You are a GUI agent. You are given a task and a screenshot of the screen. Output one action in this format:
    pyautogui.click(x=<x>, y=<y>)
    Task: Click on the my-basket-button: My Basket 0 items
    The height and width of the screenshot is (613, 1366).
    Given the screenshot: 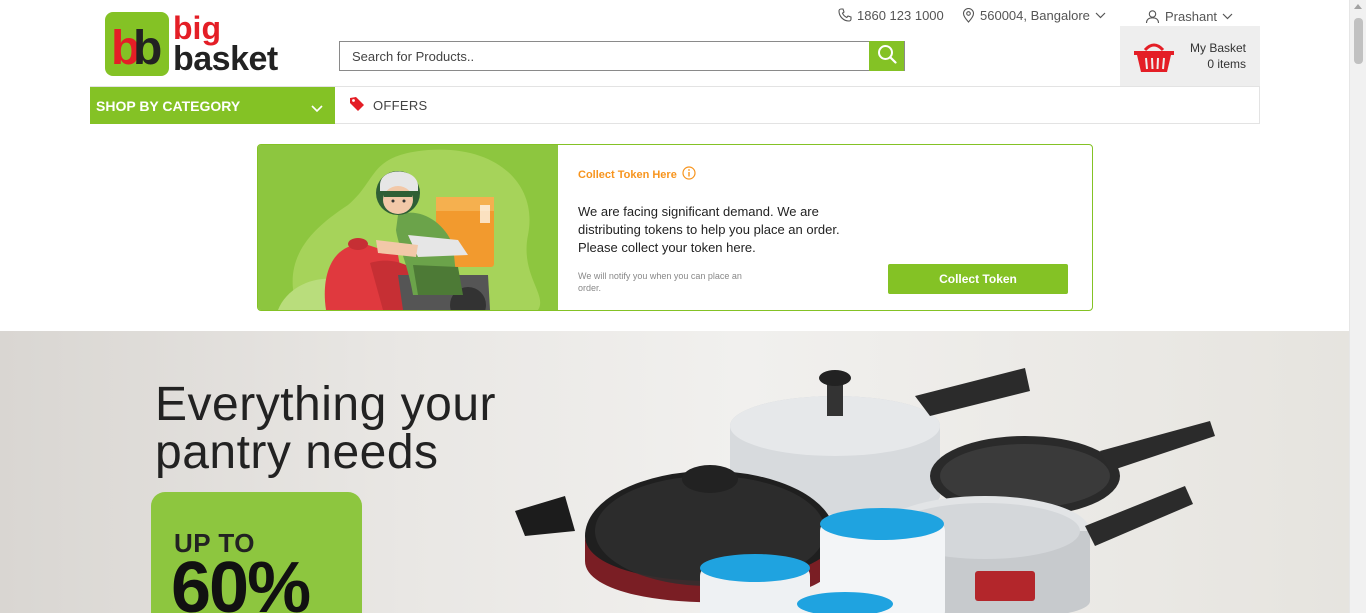 What is the action you would take?
    pyautogui.click(x=1190, y=56)
    